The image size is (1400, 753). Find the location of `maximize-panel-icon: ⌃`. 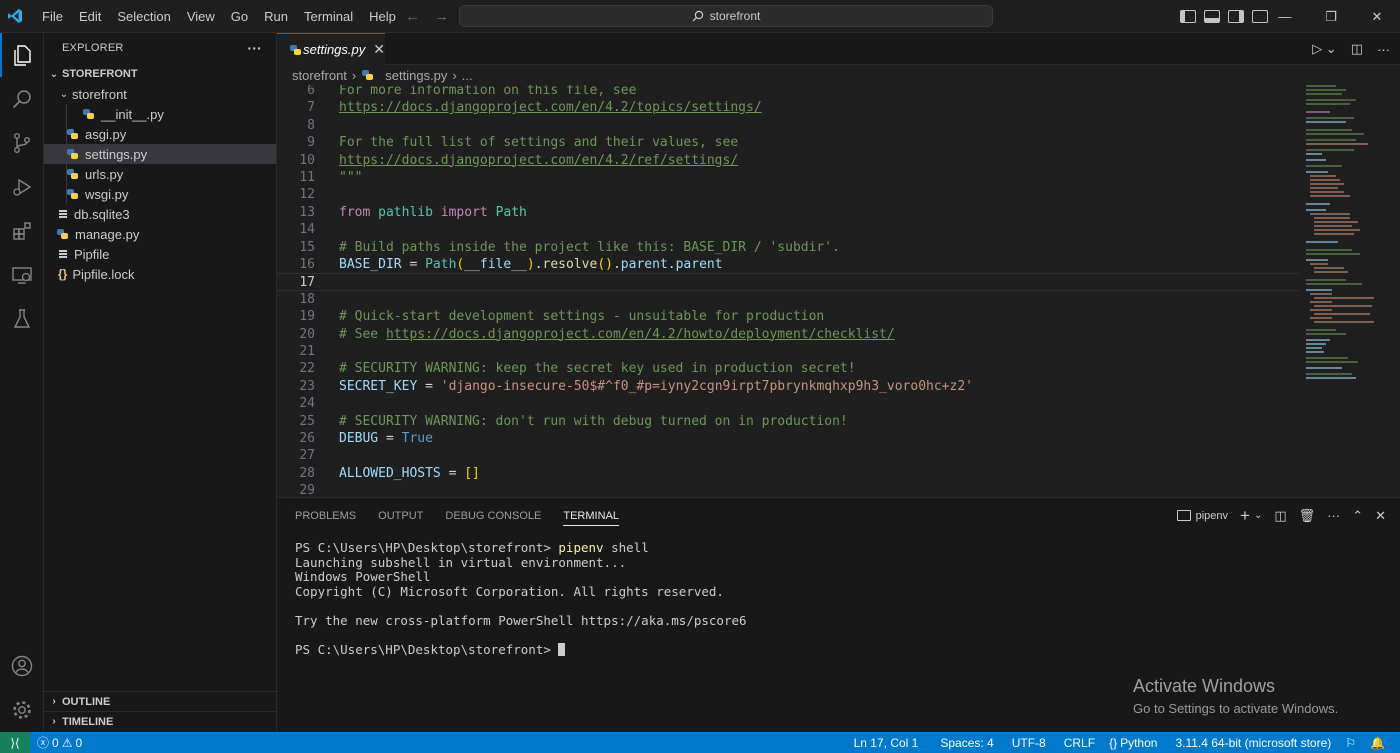

maximize-panel-icon: ⌃ is located at coordinates (1357, 516).